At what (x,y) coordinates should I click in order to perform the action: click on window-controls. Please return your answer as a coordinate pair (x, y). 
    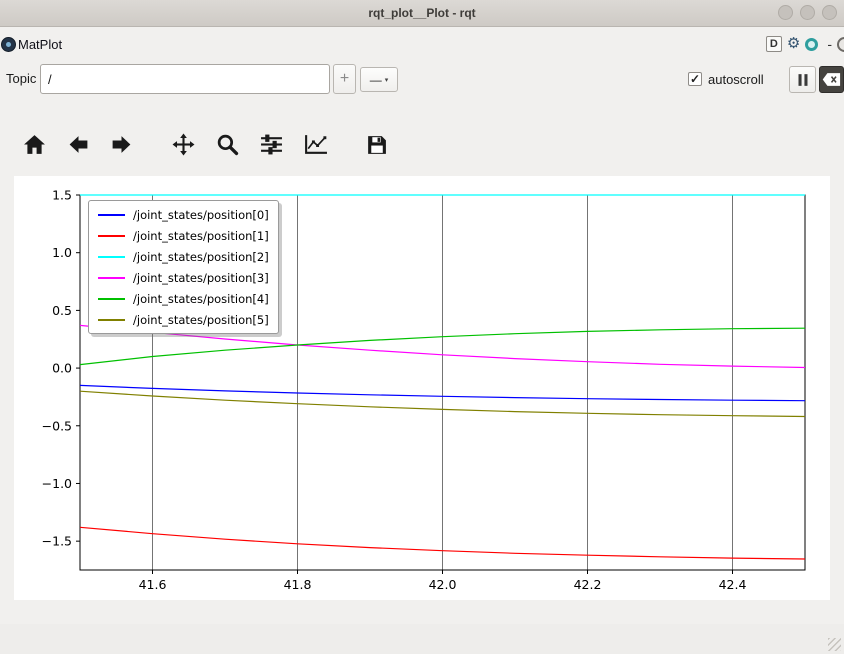
    Looking at the image, I should click on (807, 12).